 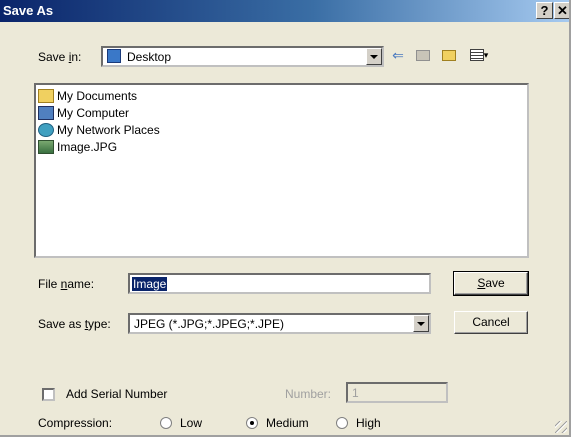 I want to click on file-name-label: File name:, so click(x=66, y=284).